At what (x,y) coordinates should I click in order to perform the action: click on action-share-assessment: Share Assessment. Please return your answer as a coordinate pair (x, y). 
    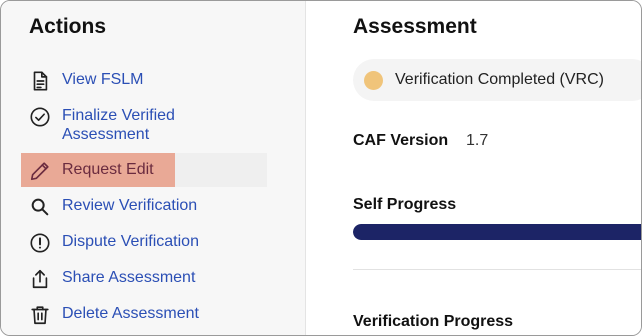
    Looking at the image, I should click on (112, 279).